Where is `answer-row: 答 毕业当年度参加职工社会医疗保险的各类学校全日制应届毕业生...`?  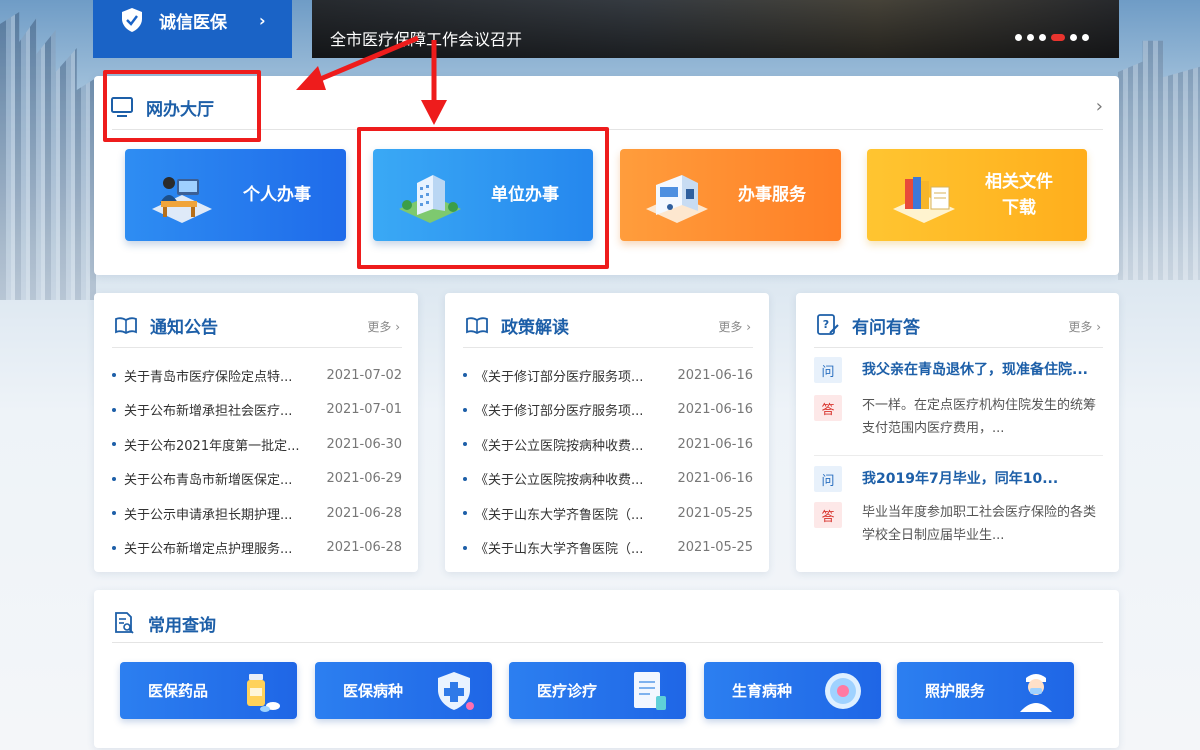
answer-row: 答 毕业当年度参加职工社会医疗保险的各类学校全日制应届毕业生... is located at coordinates (958, 524).